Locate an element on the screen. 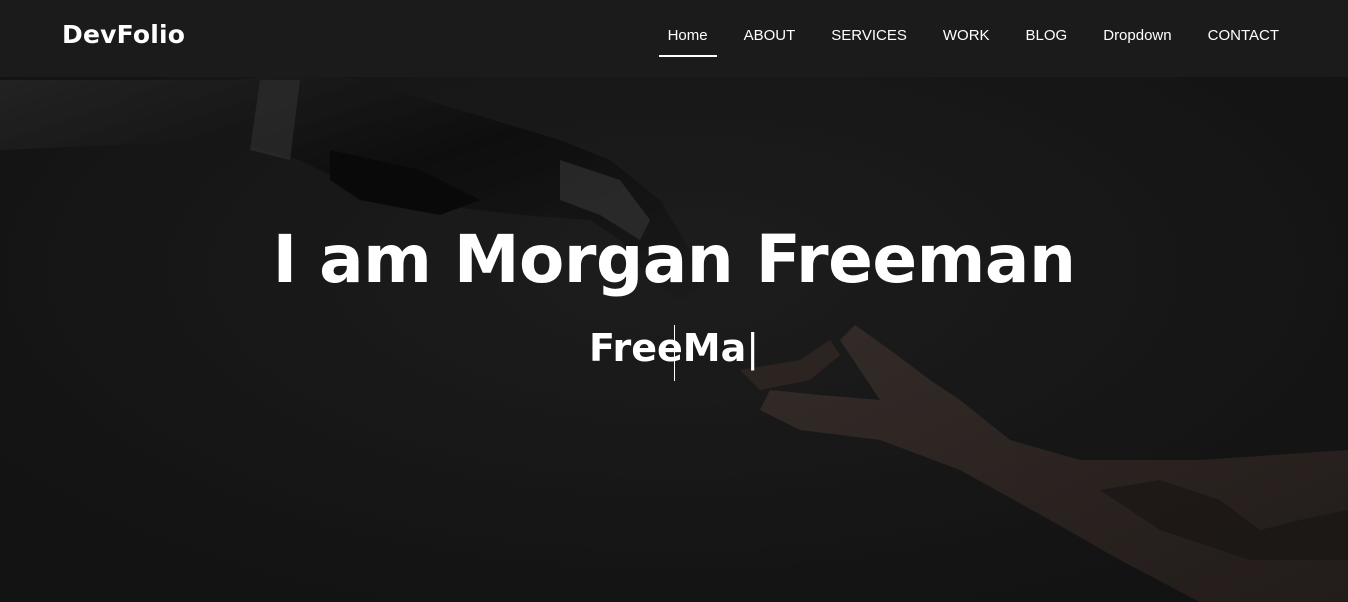  nav-link-services: SERVICES is located at coordinates (869, 22).